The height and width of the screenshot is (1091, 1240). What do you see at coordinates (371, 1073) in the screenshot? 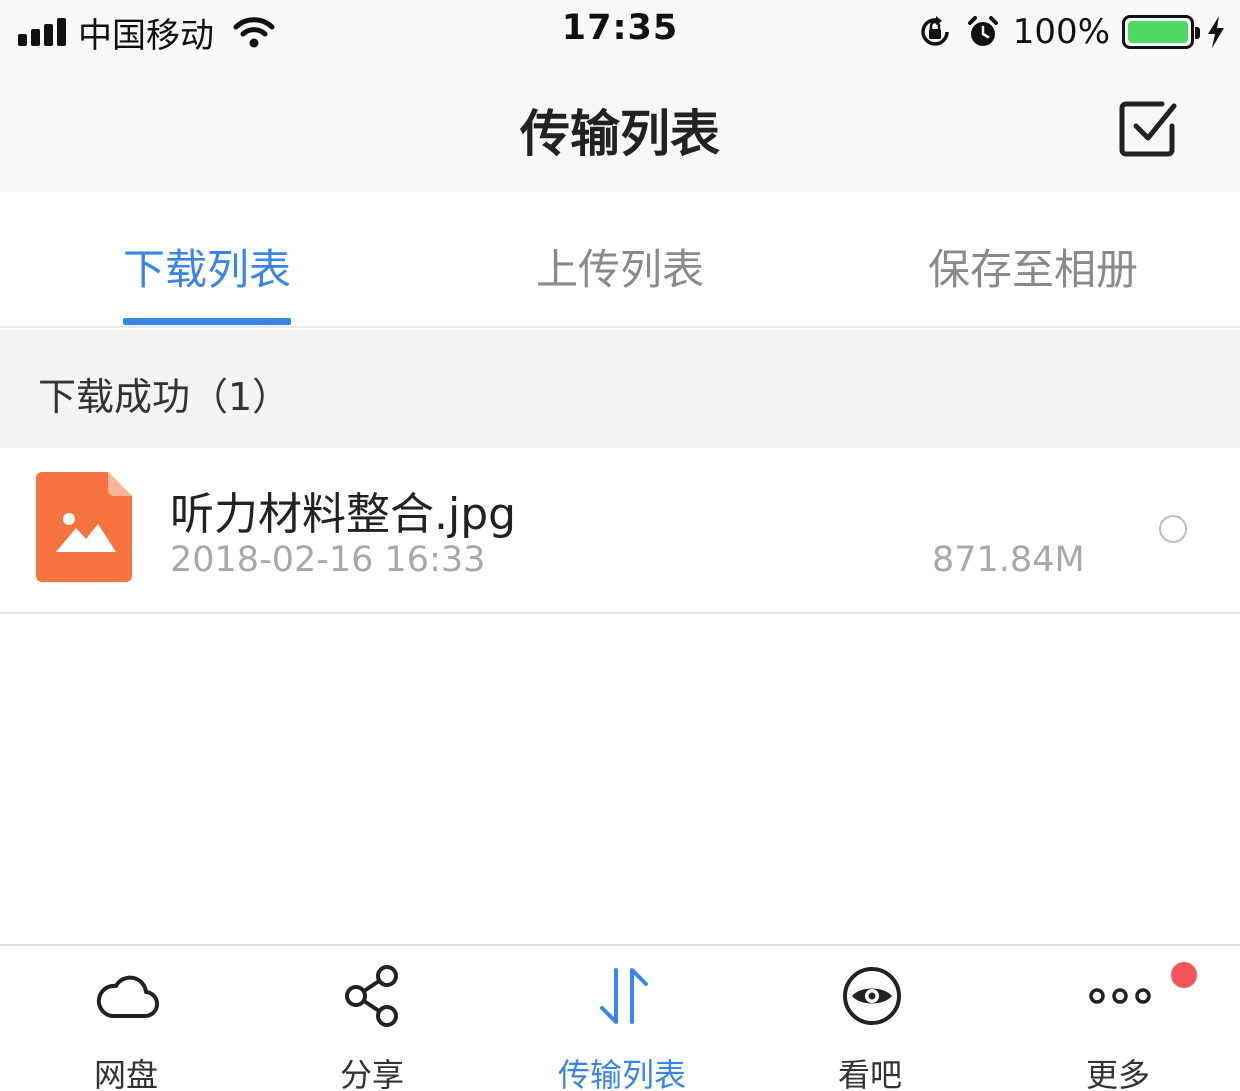
I see `tab-label: 分享` at bounding box center [371, 1073].